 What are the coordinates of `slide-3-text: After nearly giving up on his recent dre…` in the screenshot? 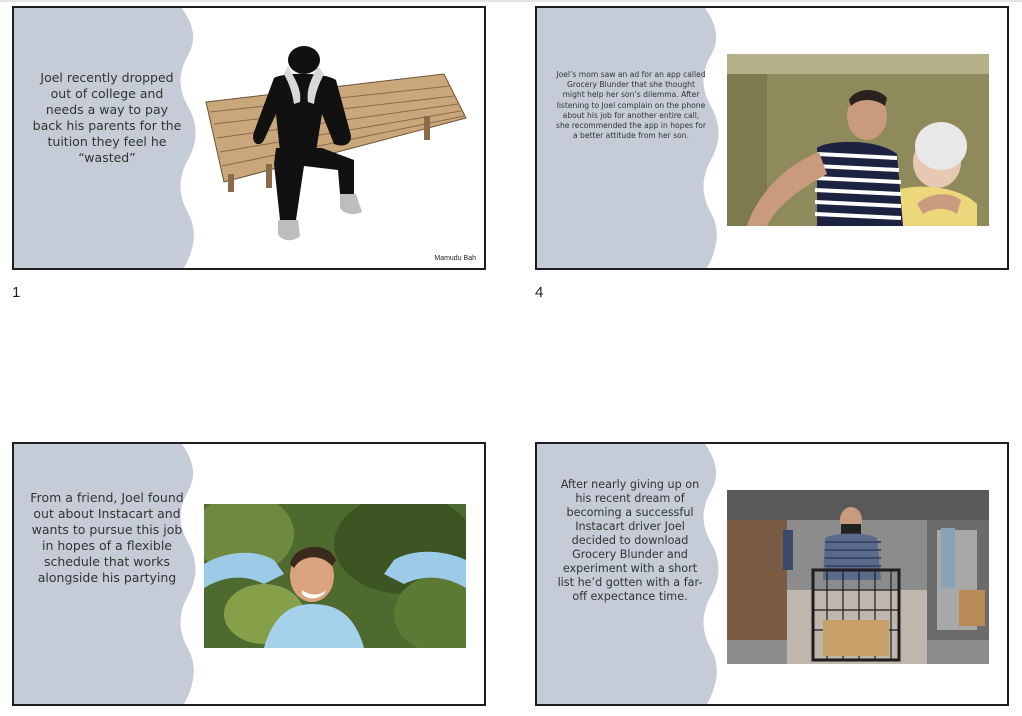 It's located at (630, 540).